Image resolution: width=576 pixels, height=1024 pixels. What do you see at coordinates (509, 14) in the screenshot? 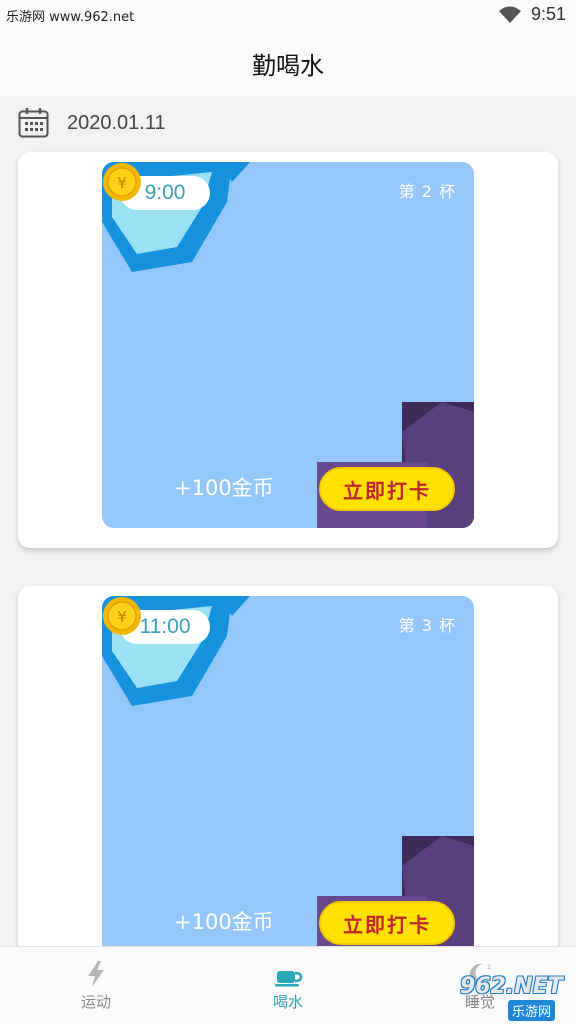
I see `wifi-icon` at bounding box center [509, 14].